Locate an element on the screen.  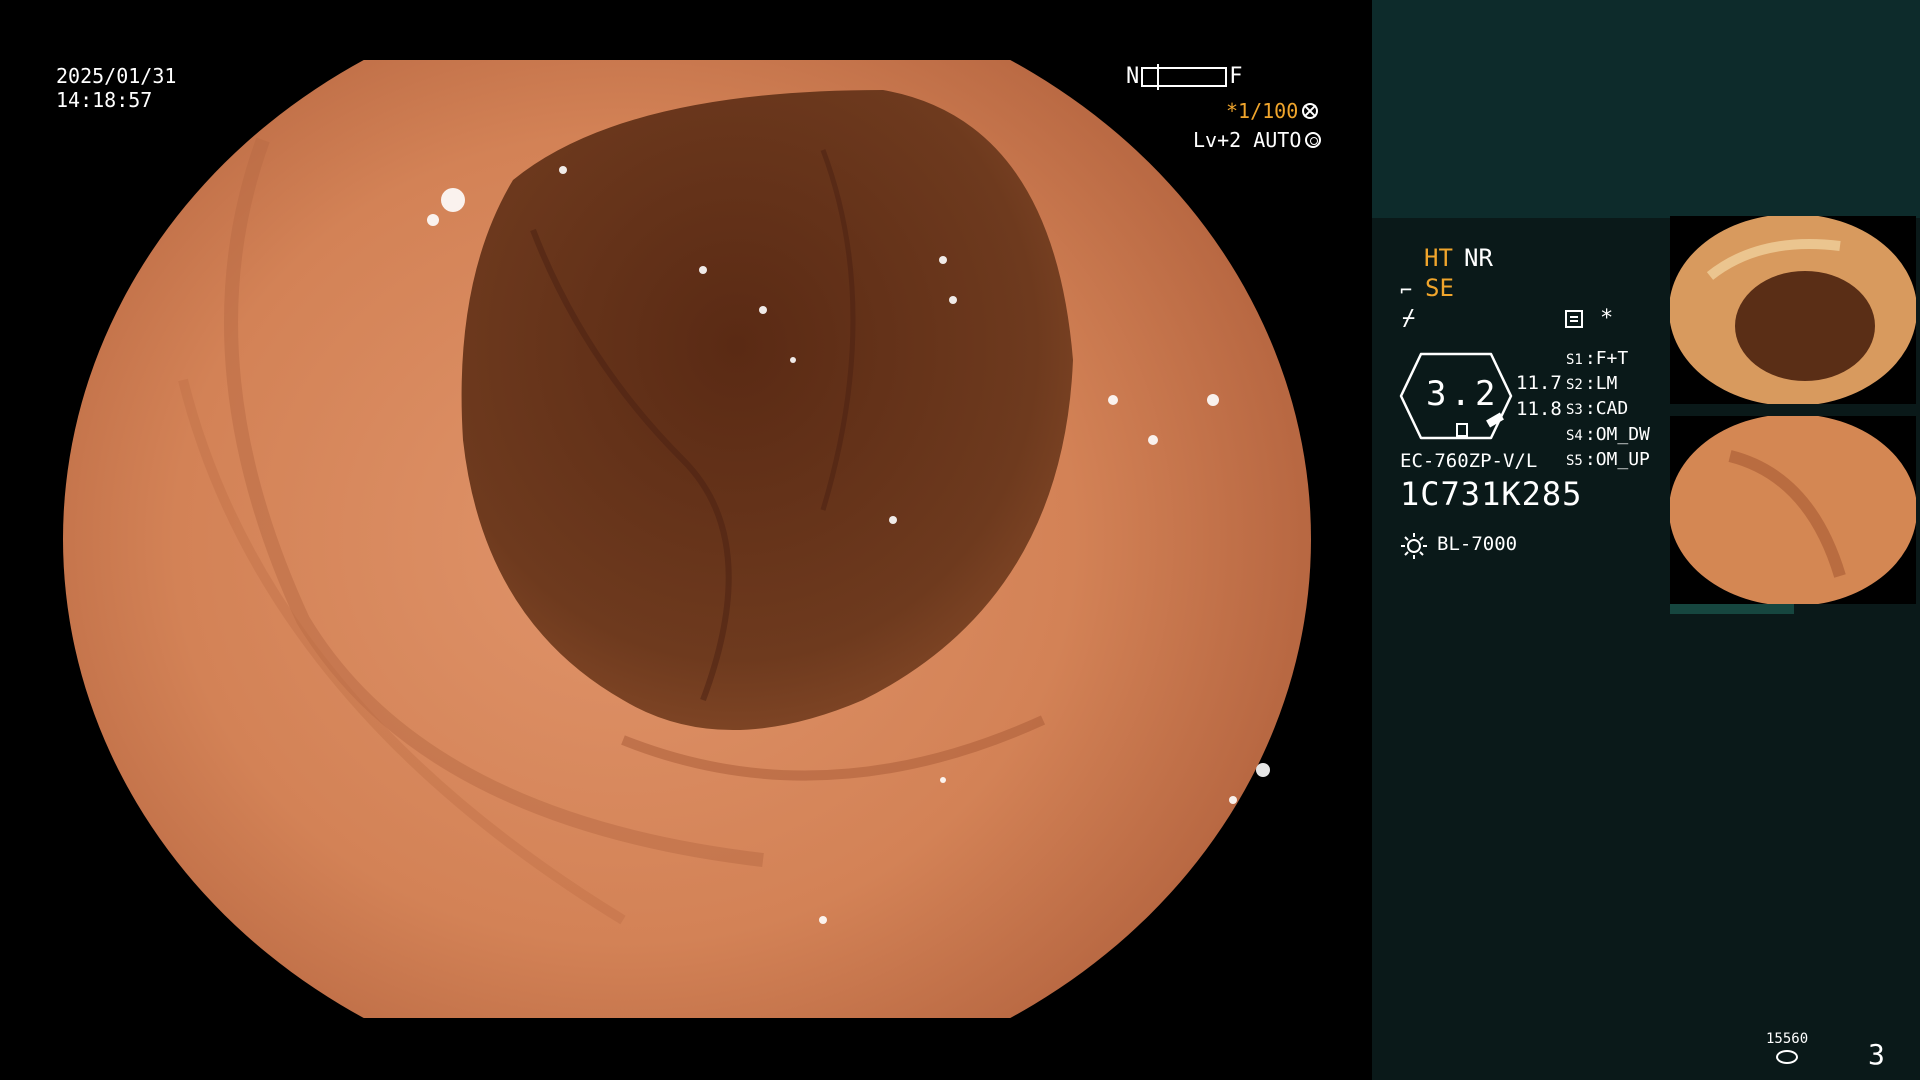
switch-2: S2:LM is located at coordinates (1592, 383).